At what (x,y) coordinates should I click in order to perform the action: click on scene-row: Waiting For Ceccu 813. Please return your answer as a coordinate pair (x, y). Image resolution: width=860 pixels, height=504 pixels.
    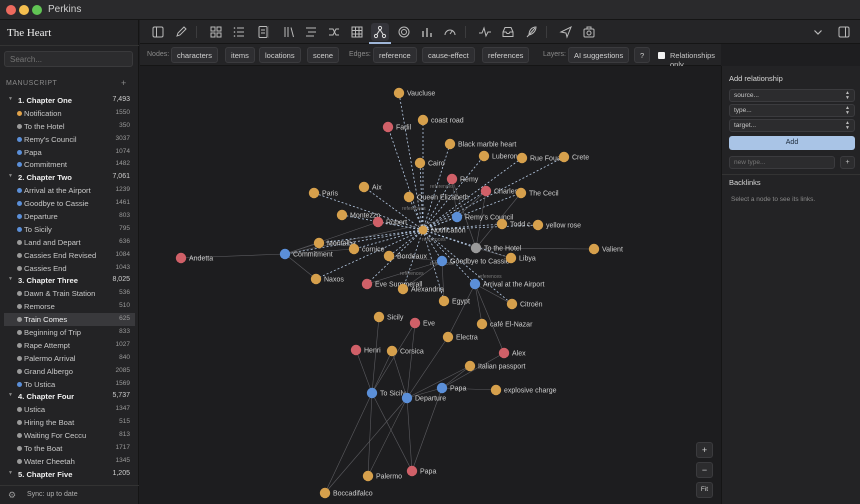
    Looking at the image, I should click on (69, 435).